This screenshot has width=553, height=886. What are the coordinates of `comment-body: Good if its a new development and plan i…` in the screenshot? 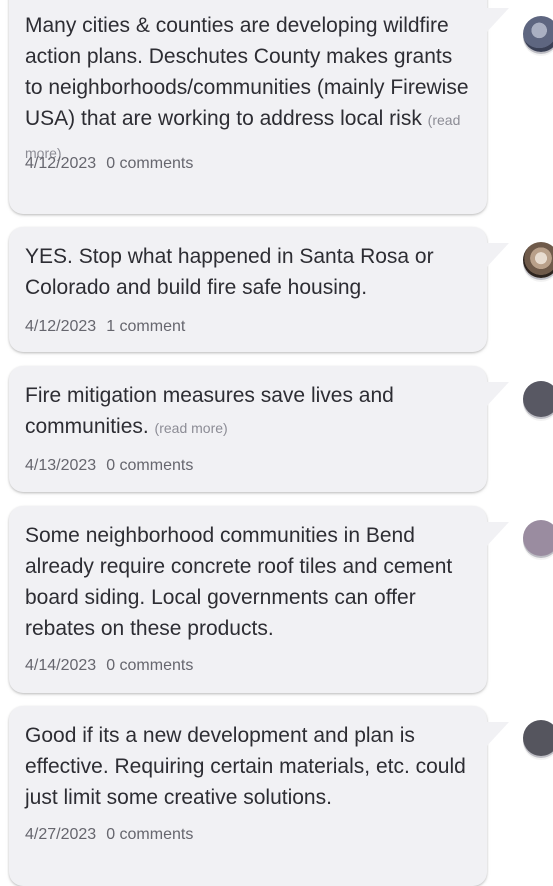 It's located at (245, 766).